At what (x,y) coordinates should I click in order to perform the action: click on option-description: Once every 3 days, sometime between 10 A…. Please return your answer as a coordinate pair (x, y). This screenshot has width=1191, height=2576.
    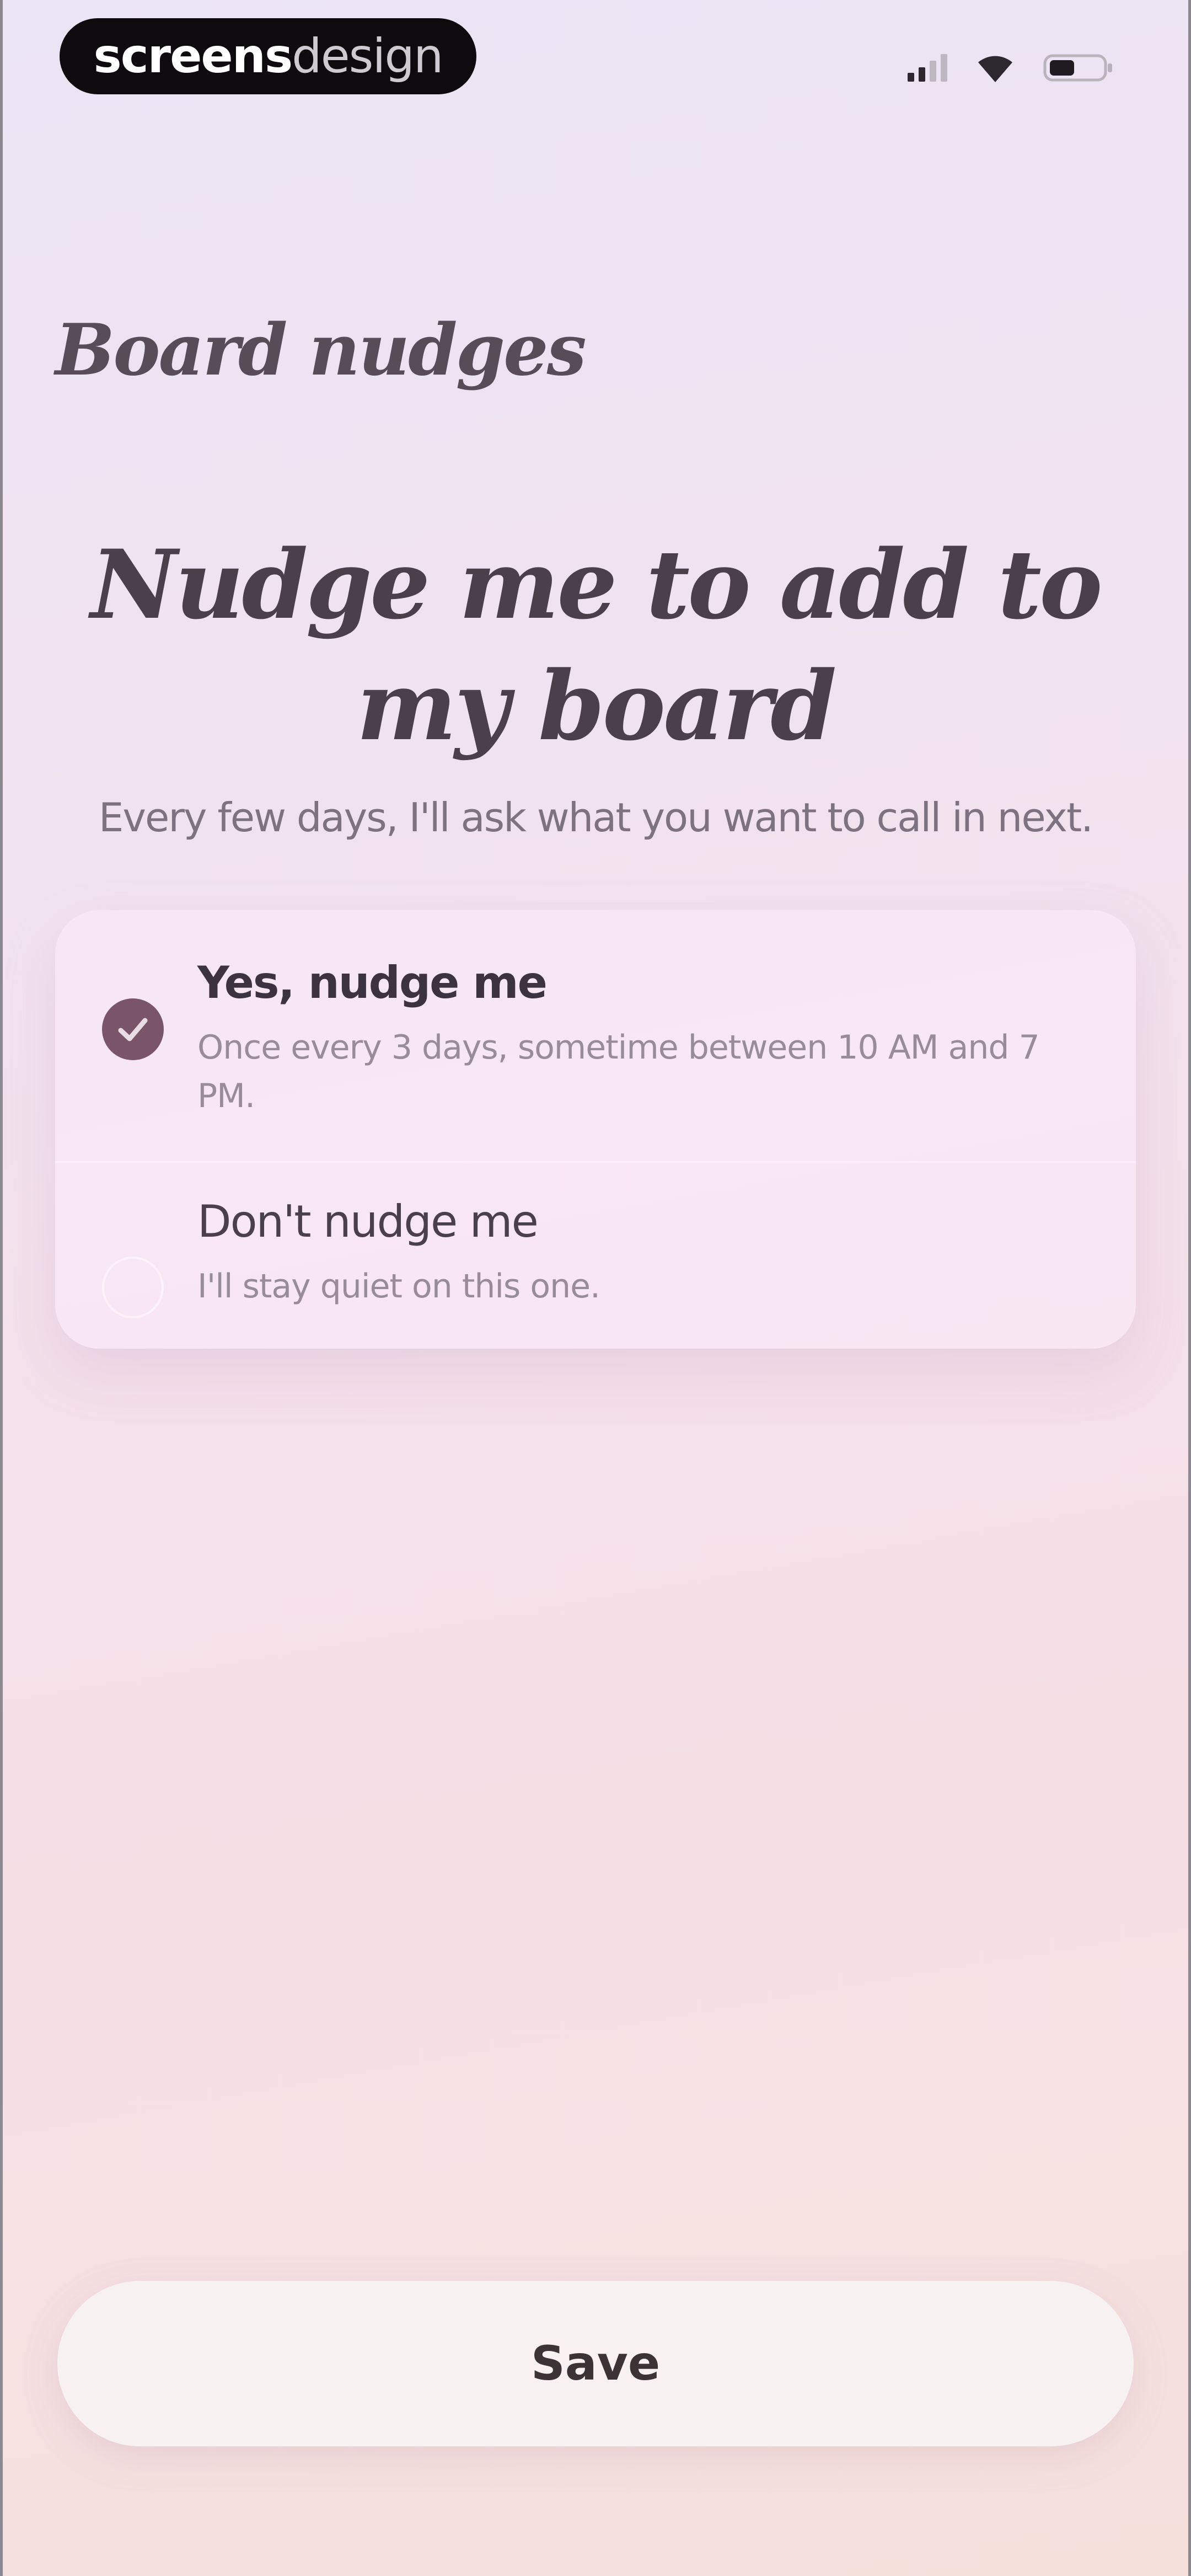
    Looking at the image, I should click on (618, 1071).